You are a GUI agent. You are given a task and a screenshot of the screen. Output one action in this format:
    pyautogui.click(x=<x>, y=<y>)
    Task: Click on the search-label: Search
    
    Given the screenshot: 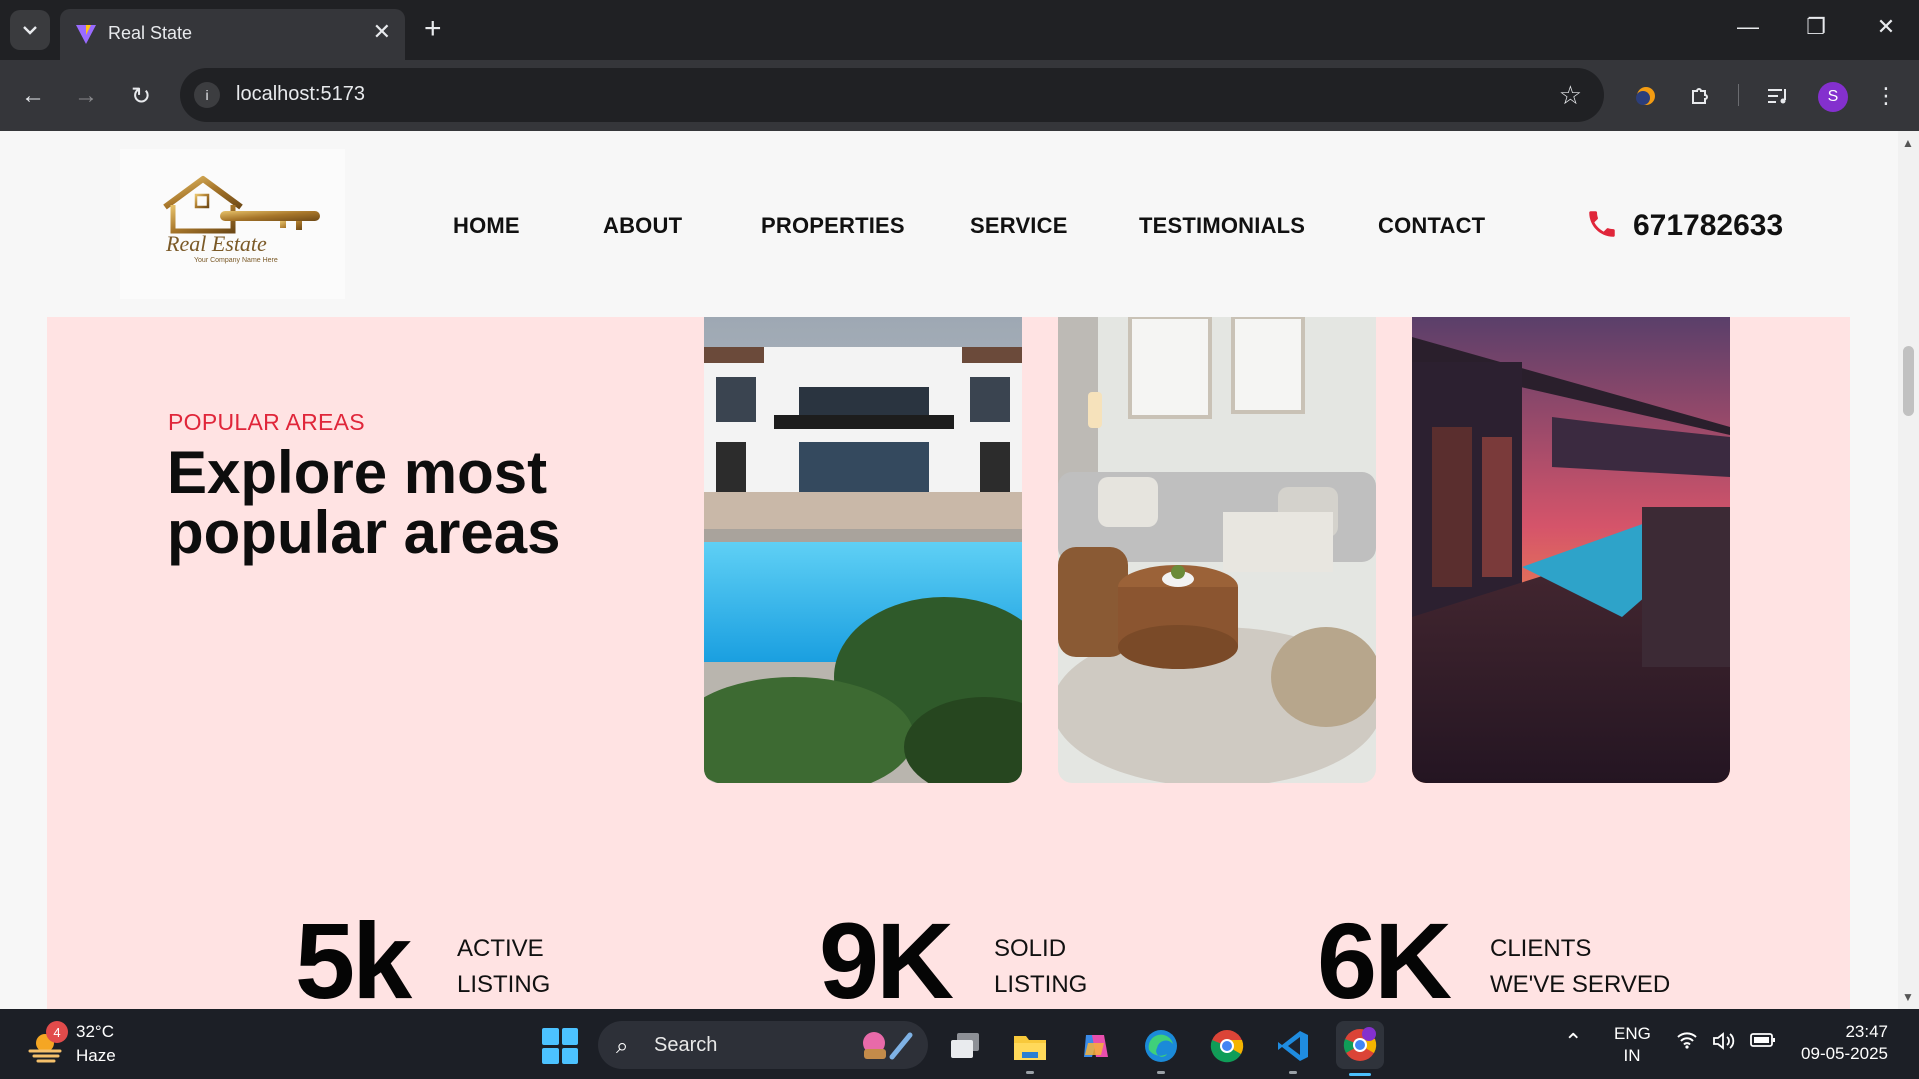 What is the action you would take?
    pyautogui.click(x=686, y=1045)
    